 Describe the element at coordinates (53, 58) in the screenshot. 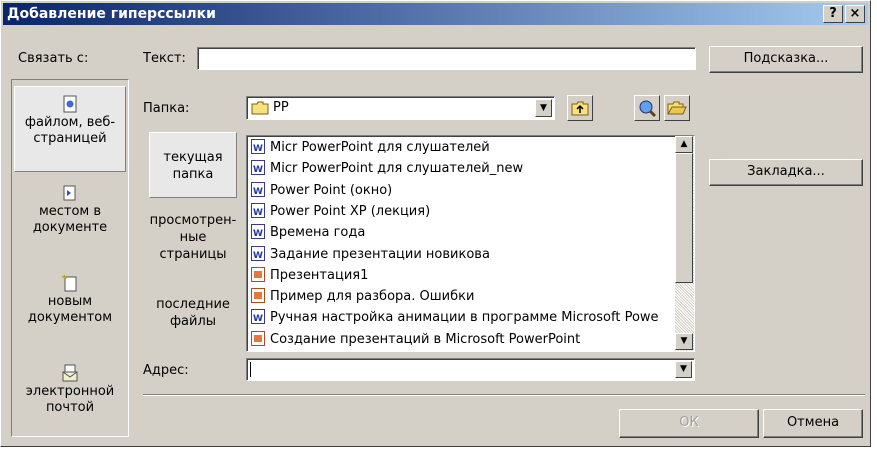

I see `link-to-label: Связать с:` at that location.